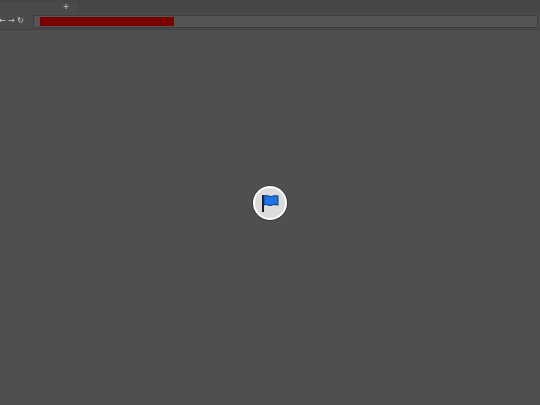 The width and height of the screenshot is (540, 405). I want to click on address-redaction, so click(107, 21).